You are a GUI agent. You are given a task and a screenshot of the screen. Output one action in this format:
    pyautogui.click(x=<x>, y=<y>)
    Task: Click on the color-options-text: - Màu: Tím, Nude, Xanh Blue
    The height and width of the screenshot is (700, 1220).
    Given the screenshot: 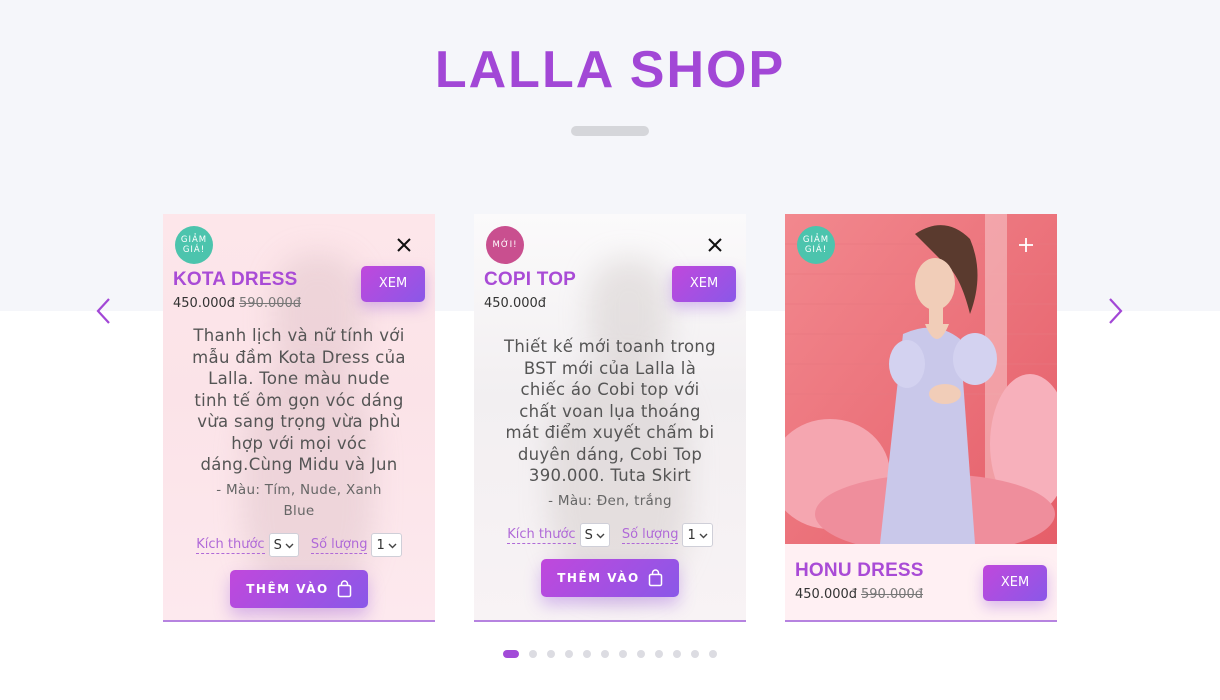 What is the action you would take?
    pyautogui.click(x=299, y=500)
    